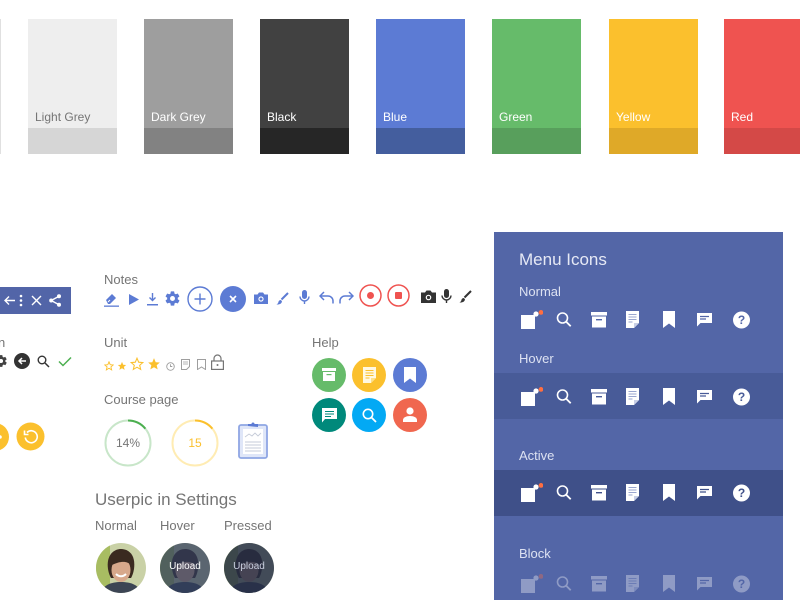  I want to click on back-circle-icon, so click(22, 361).